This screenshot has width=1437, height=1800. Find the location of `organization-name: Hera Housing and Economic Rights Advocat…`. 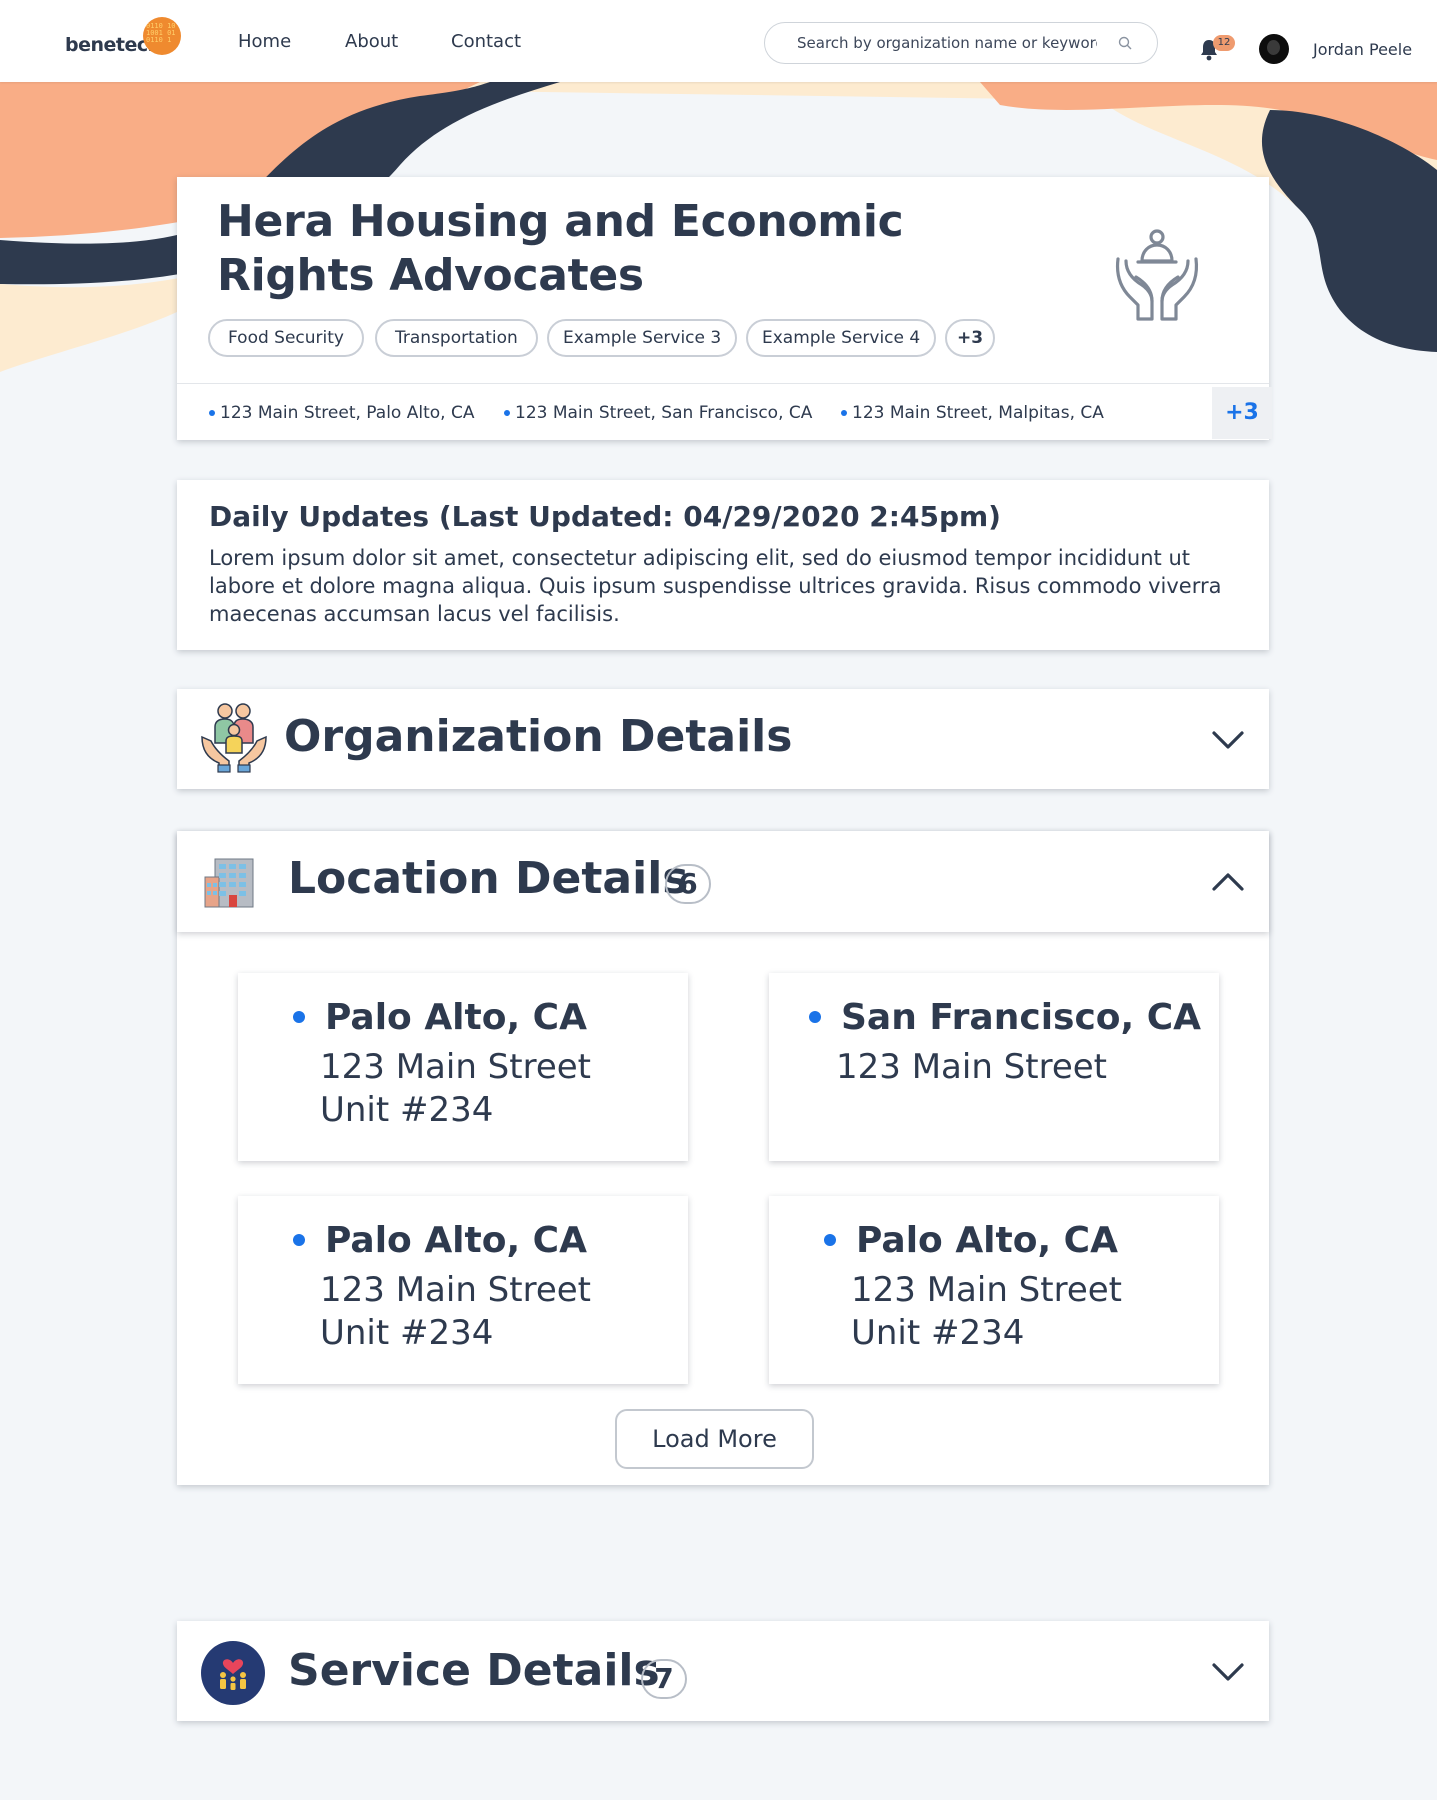

organization-name: Hera Housing and Economic Rights Advocat… is located at coordinates (560, 248).